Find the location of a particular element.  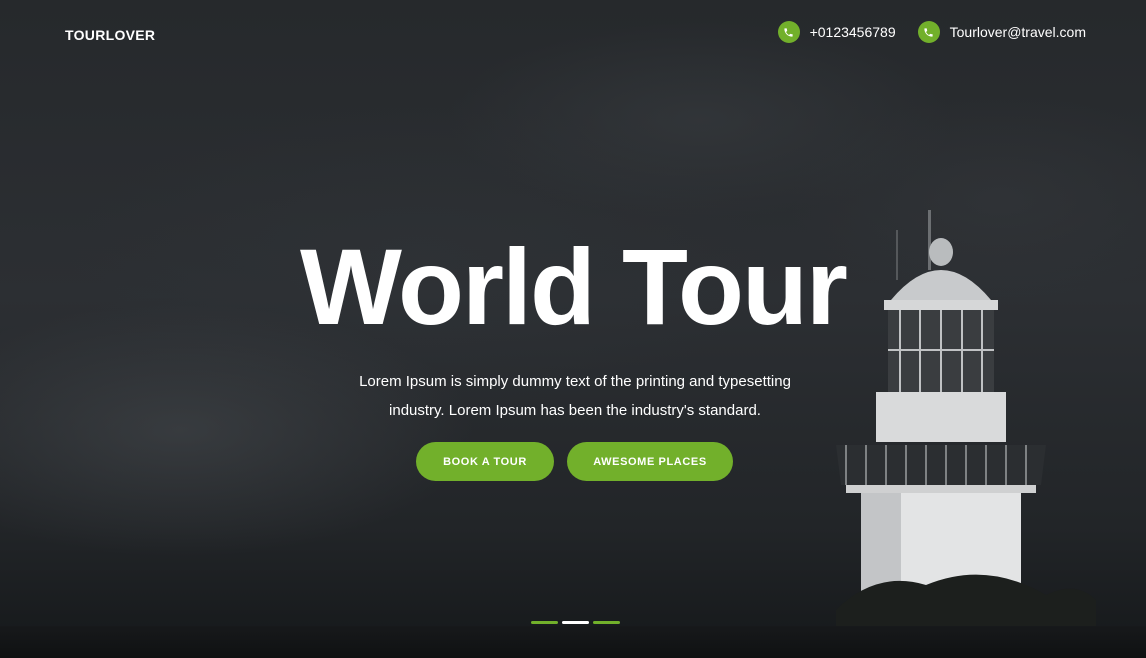

header-contacts: +0123456789 Tourlover@travel.com is located at coordinates (931, 32).